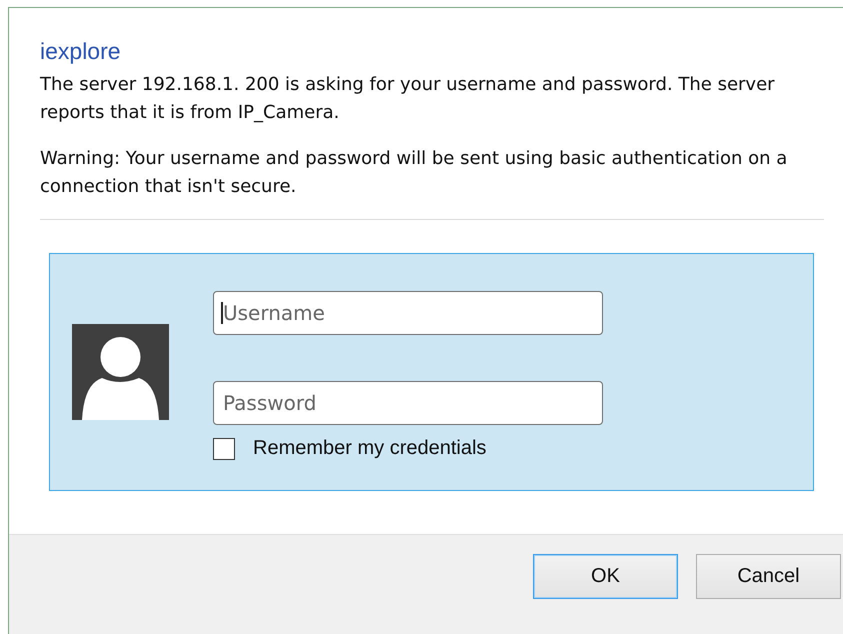 The image size is (843, 634). Describe the element at coordinates (224, 449) in the screenshot. I see `remember-checkbox` at that location.